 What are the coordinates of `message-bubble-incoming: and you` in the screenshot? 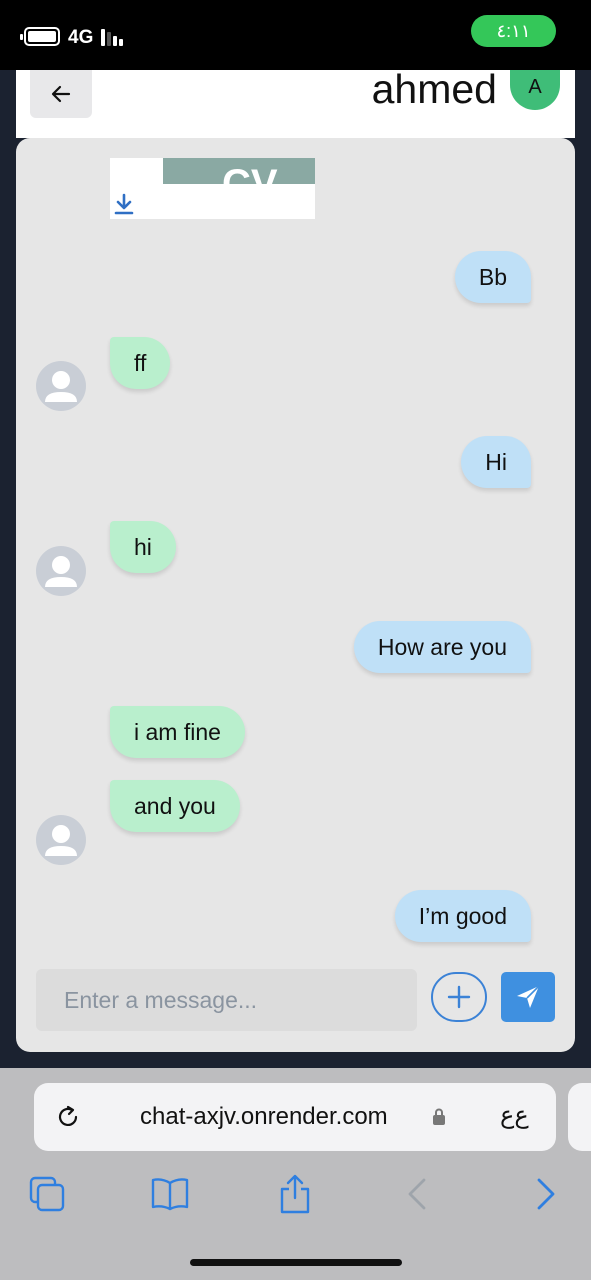 It's located at (175, 806).